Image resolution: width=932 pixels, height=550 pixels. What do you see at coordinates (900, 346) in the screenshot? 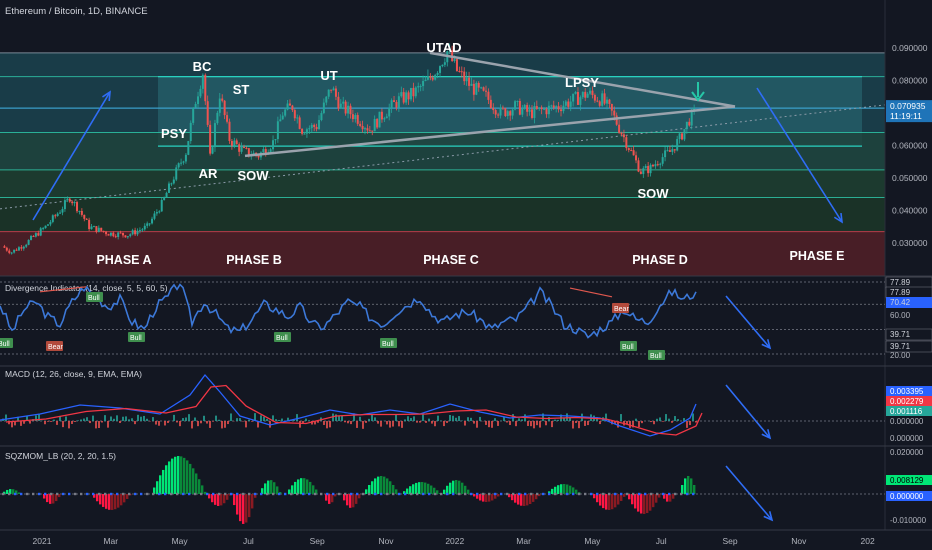
I see `div-badge-value: 39.71` at bounding box center [900, 346].